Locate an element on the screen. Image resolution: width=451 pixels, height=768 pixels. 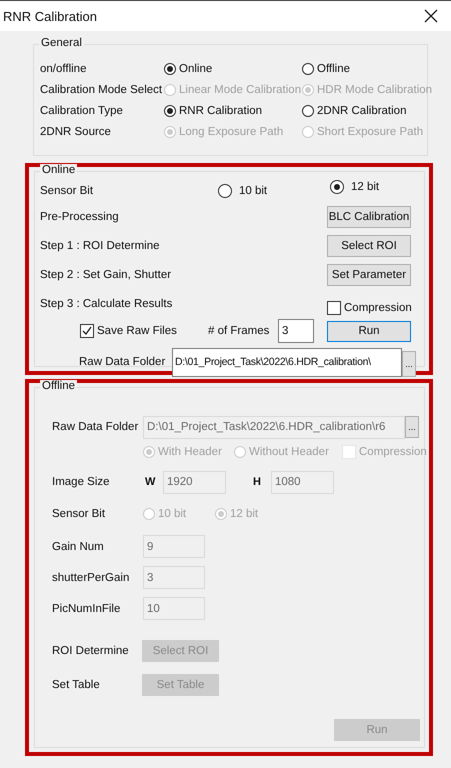
group-legend: General is located at coordinates (61, 43).